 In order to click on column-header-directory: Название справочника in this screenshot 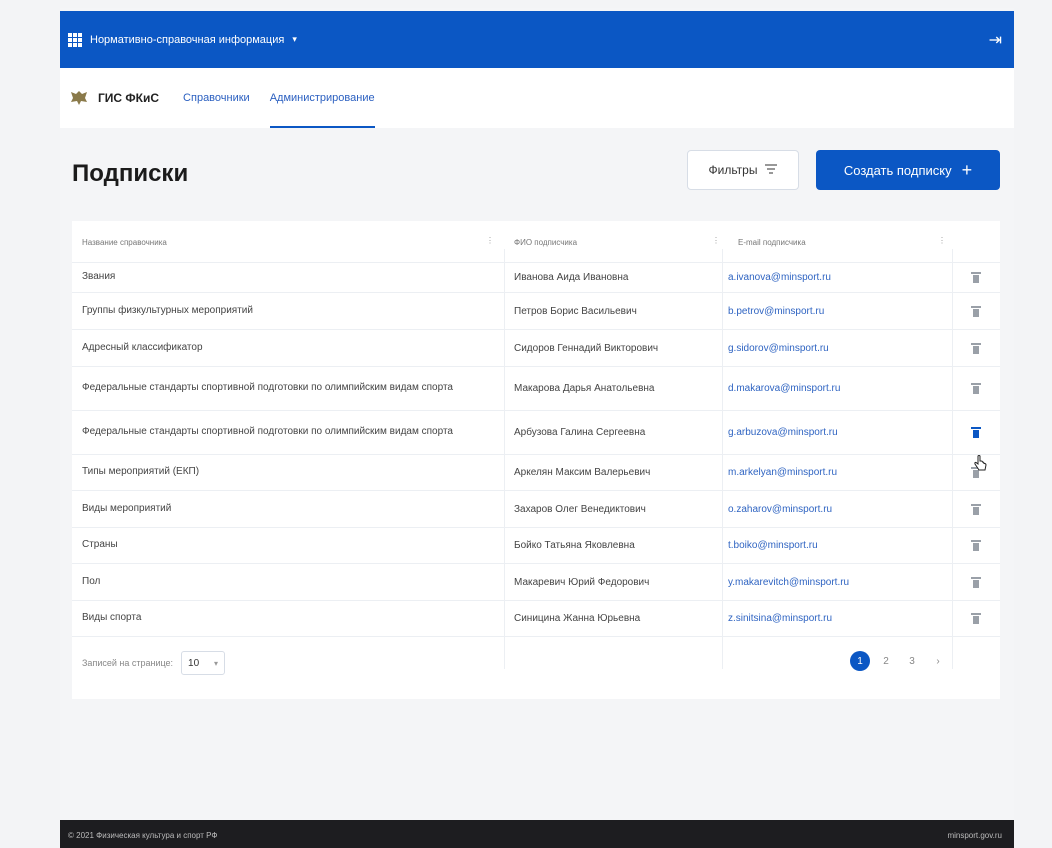, I will do `click(124, 242)`.